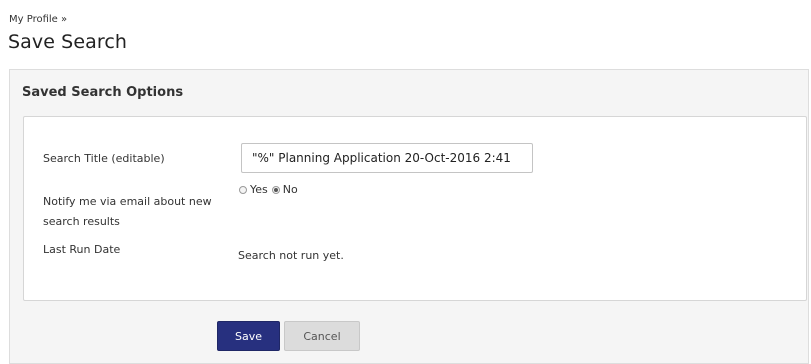 The width and height of the screenshot is (811, 364). Describe the element at coordinates (259, 189) in the screenshot. I see `notify-yes-label: Yes` at that location.